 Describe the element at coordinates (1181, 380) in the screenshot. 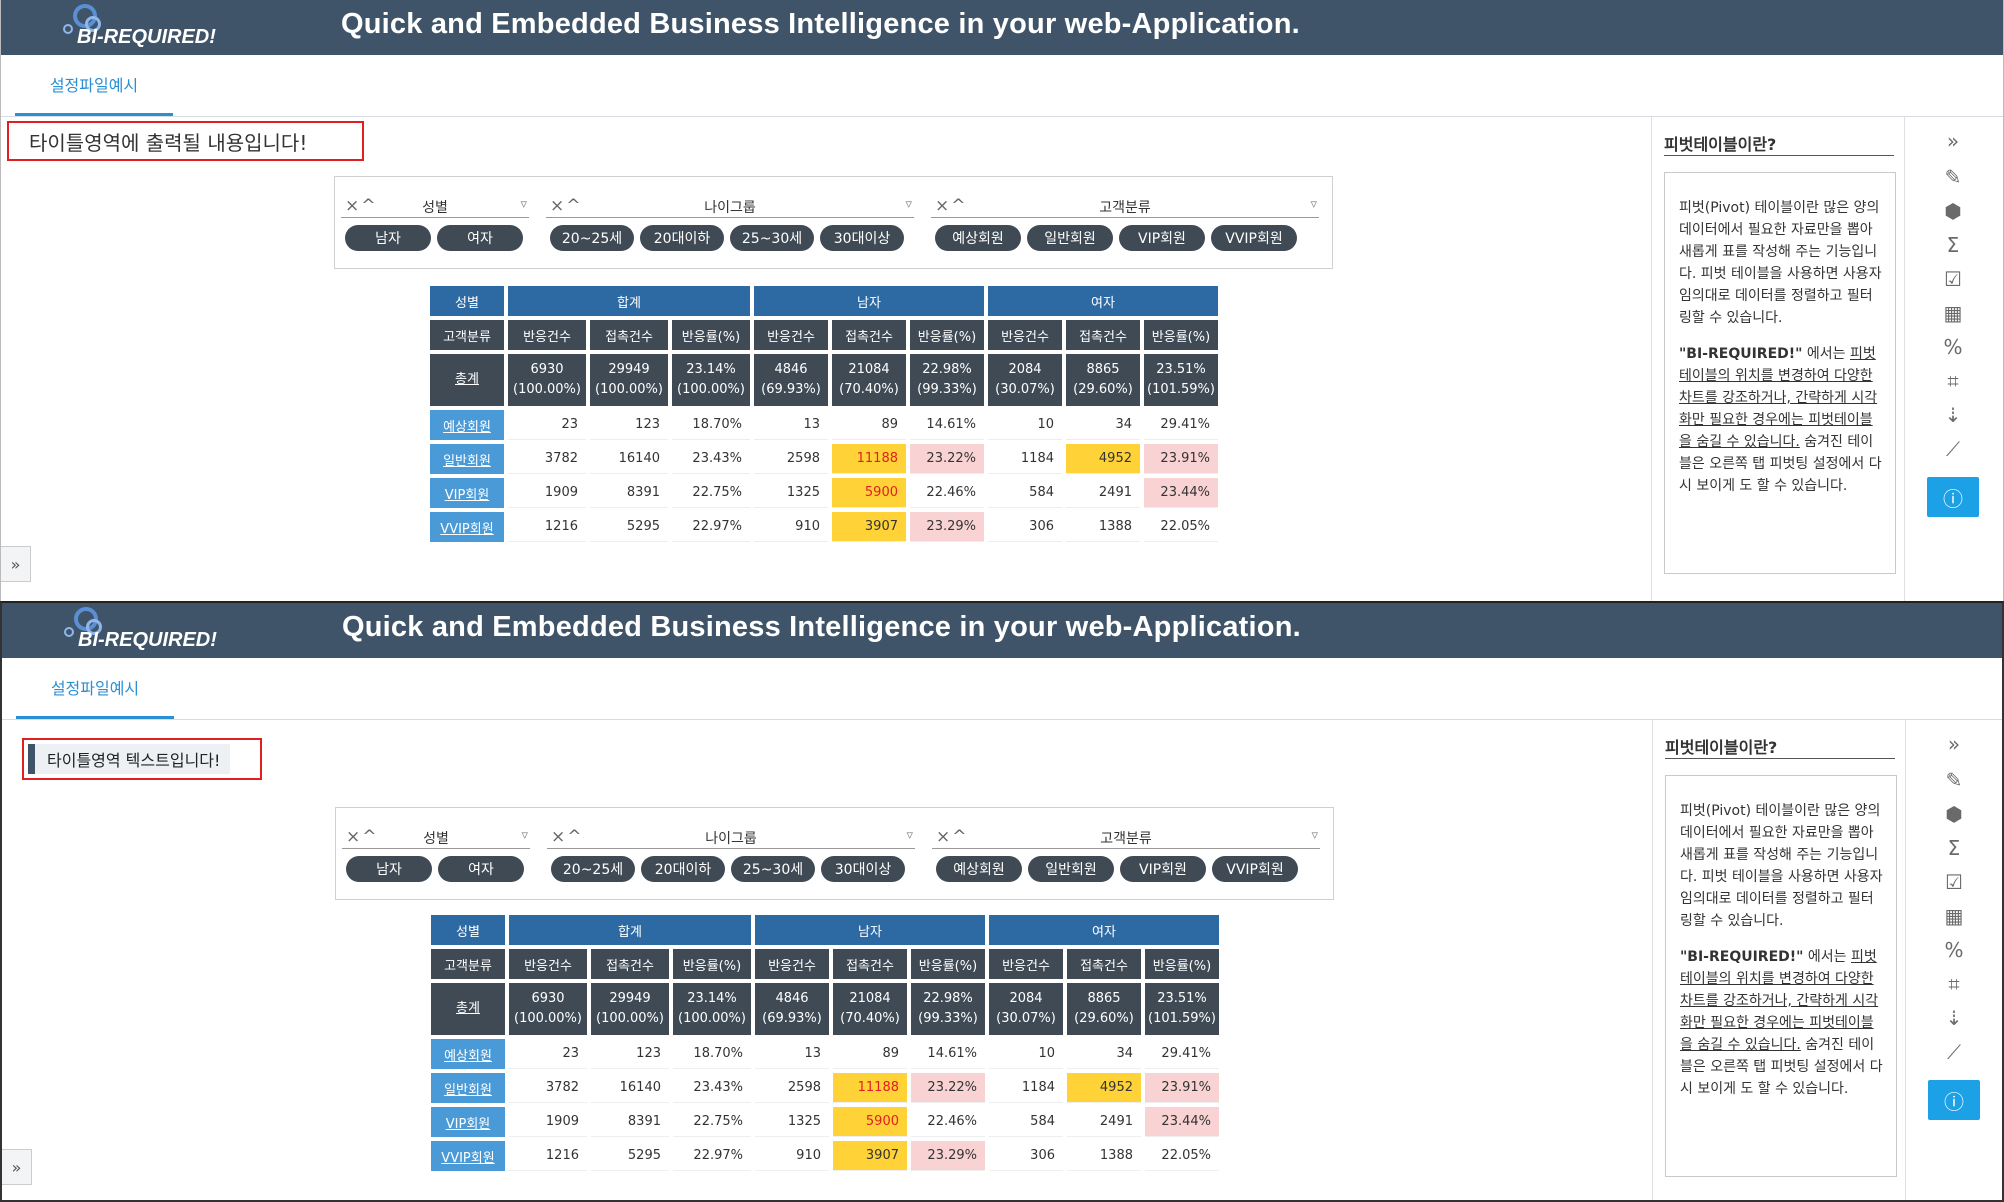

I see `total-cell: 23.51% (101.59%)` at that location.